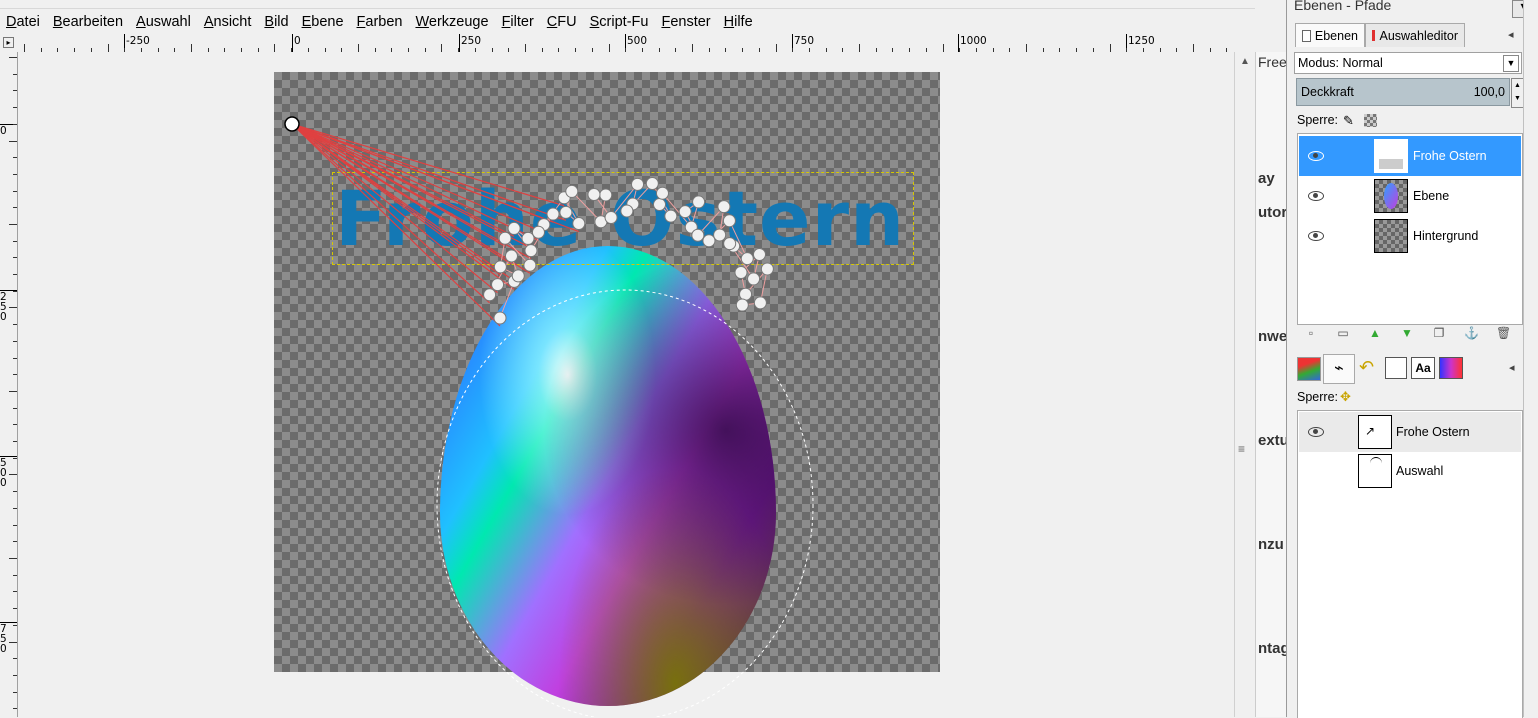 This screenshot has height=718, width=1538. What do you see at coordinates (1370, 120) in the screenshot?
I see `alpha-lock-icon` at bounding box center [1370, 120].